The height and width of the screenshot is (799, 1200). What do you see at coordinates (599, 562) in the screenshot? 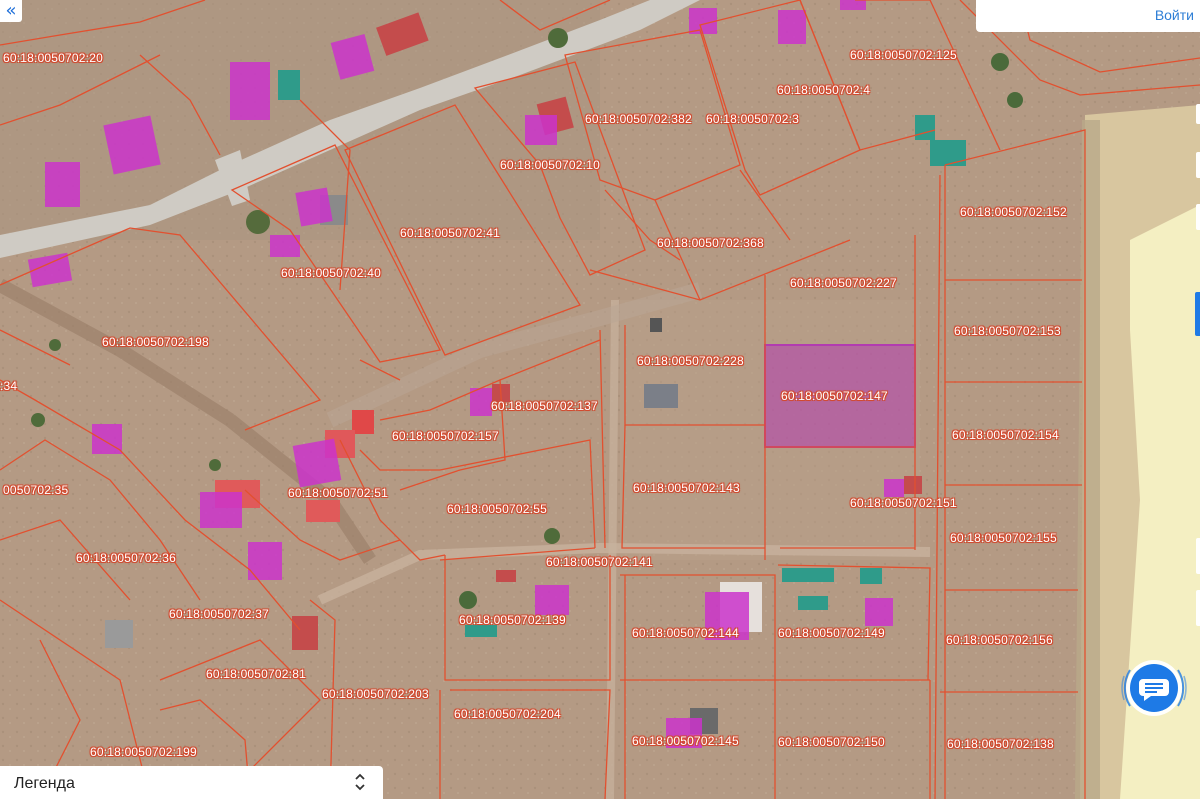
I see `parcel-label: 60:18:0050702:141` at bounding box center [599, 562].